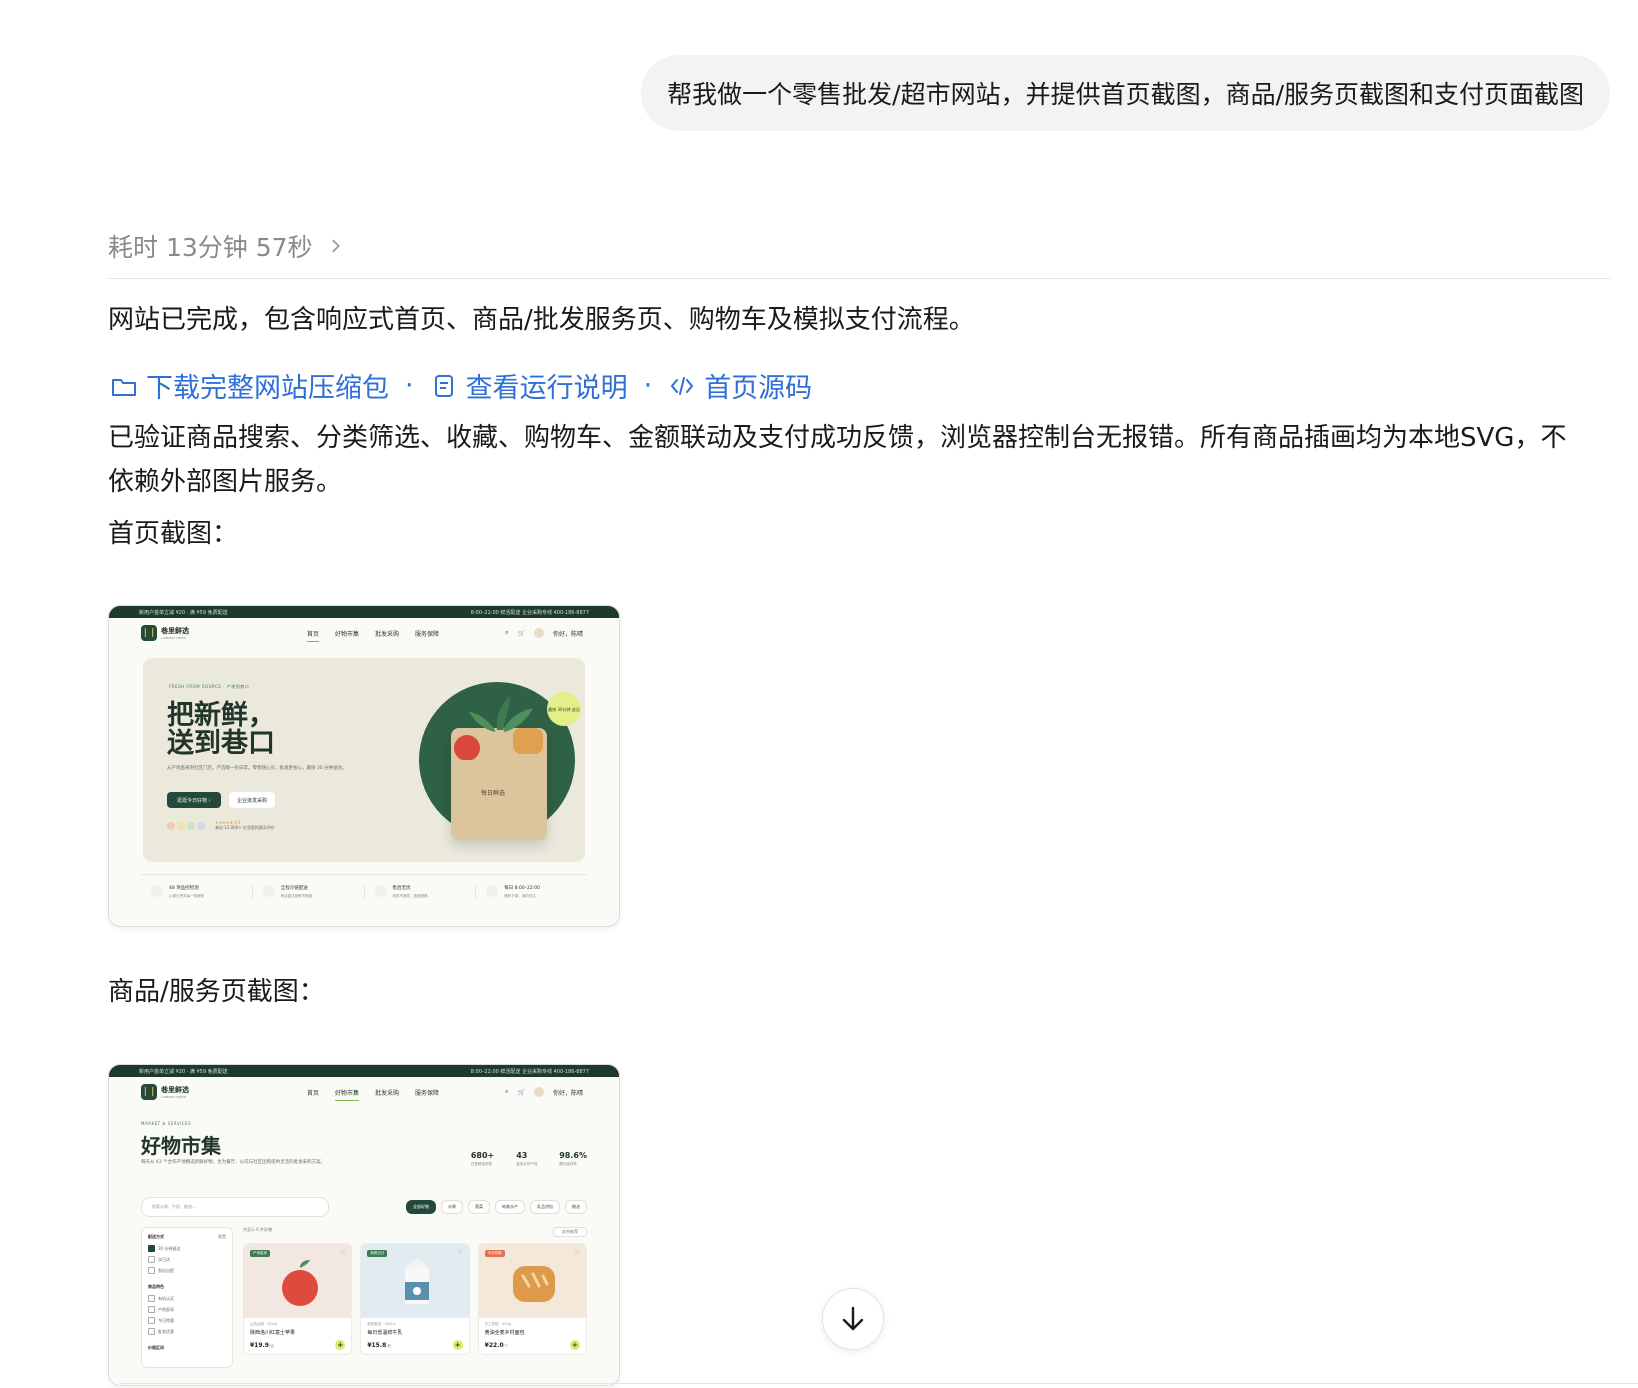 The width and height of the screenshot is (1638, 1388). I want to click on filter-grain: 粮油, so click(576, 1207).